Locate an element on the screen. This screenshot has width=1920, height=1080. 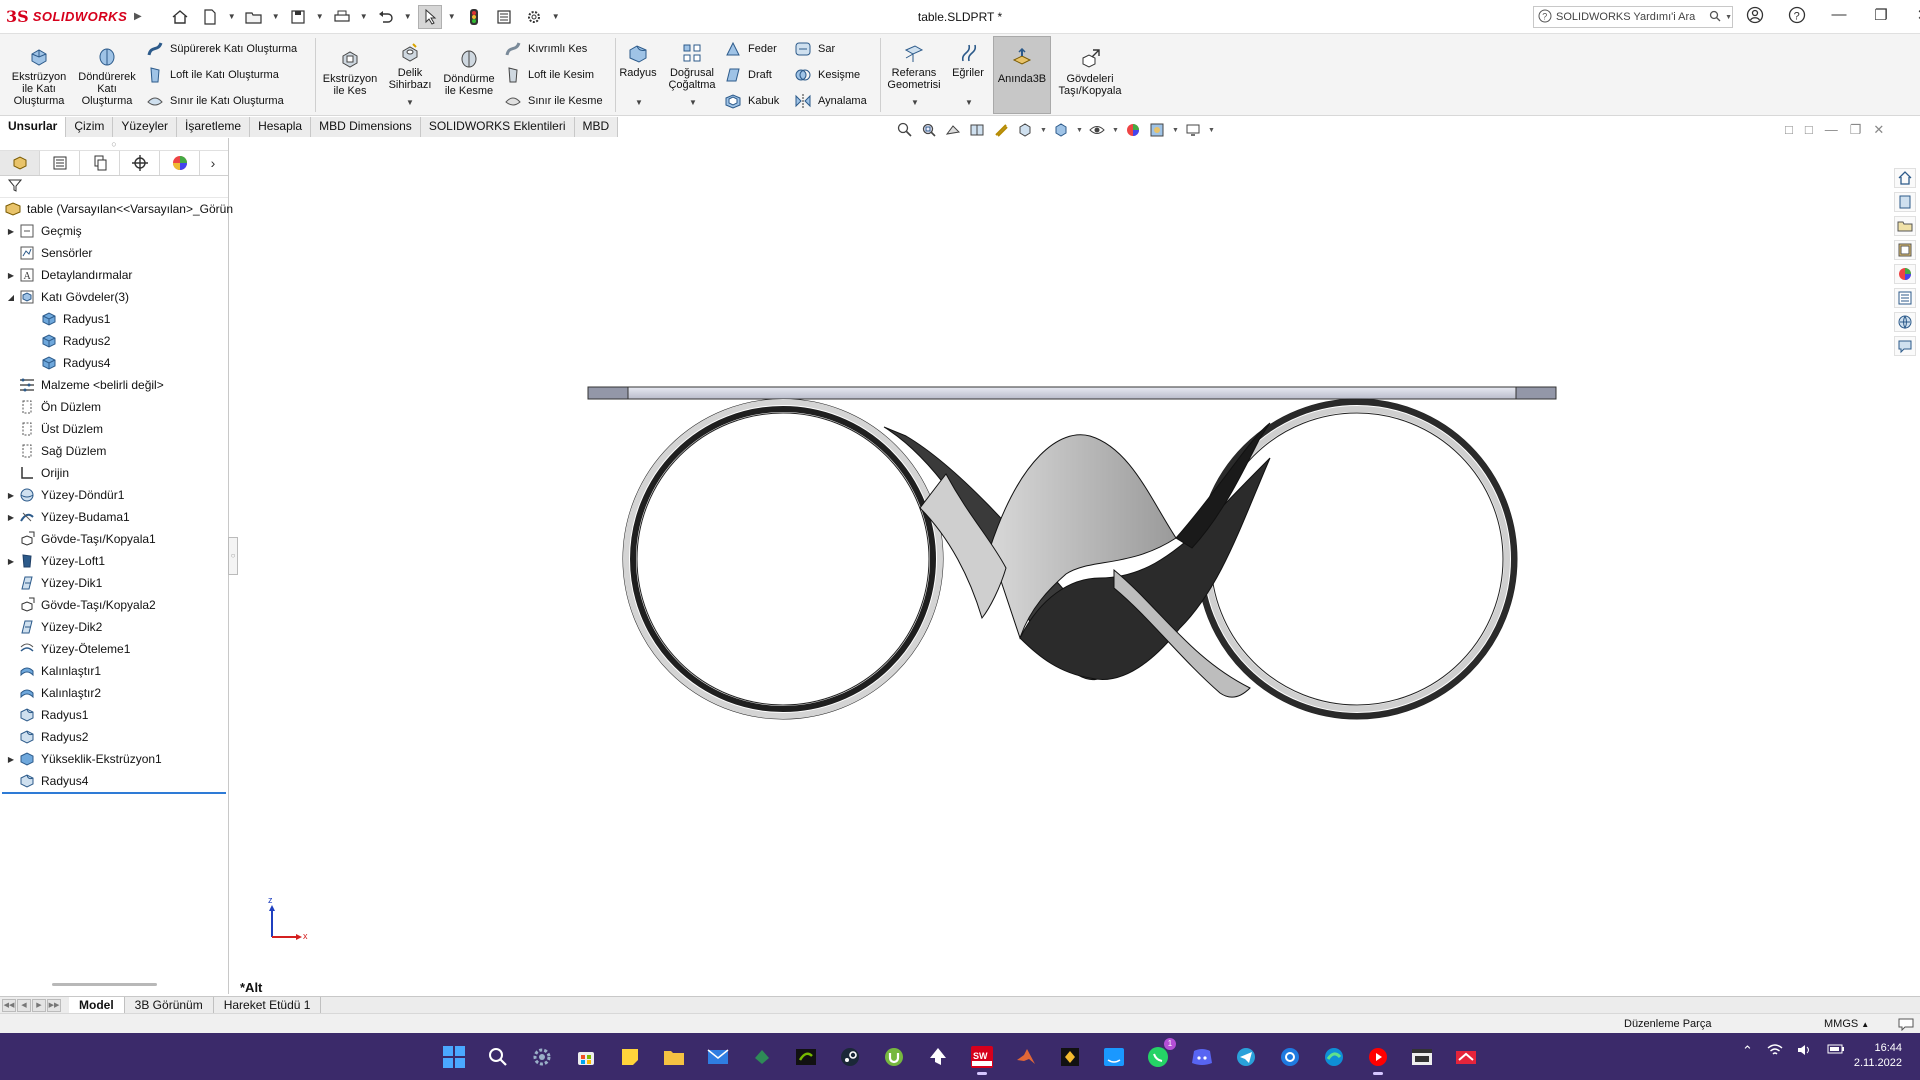
extrude-boss-button: Ekstrüzyon ile Katı Oluşturma is located at coordinates (39, 76).